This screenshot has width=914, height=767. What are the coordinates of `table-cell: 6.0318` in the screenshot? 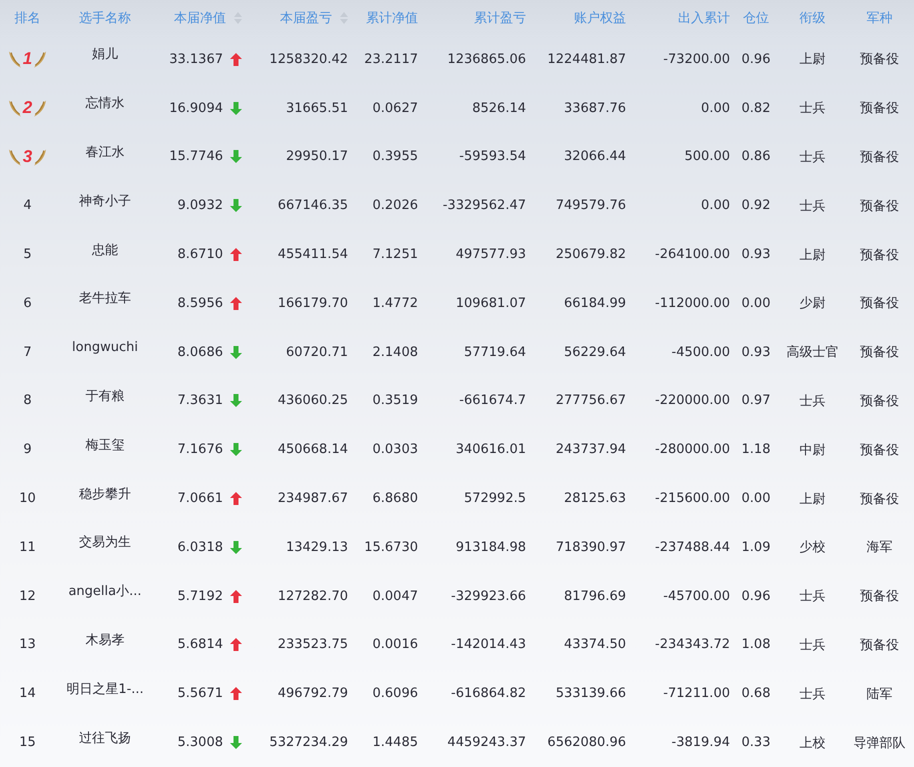 It's located at (200, 547).